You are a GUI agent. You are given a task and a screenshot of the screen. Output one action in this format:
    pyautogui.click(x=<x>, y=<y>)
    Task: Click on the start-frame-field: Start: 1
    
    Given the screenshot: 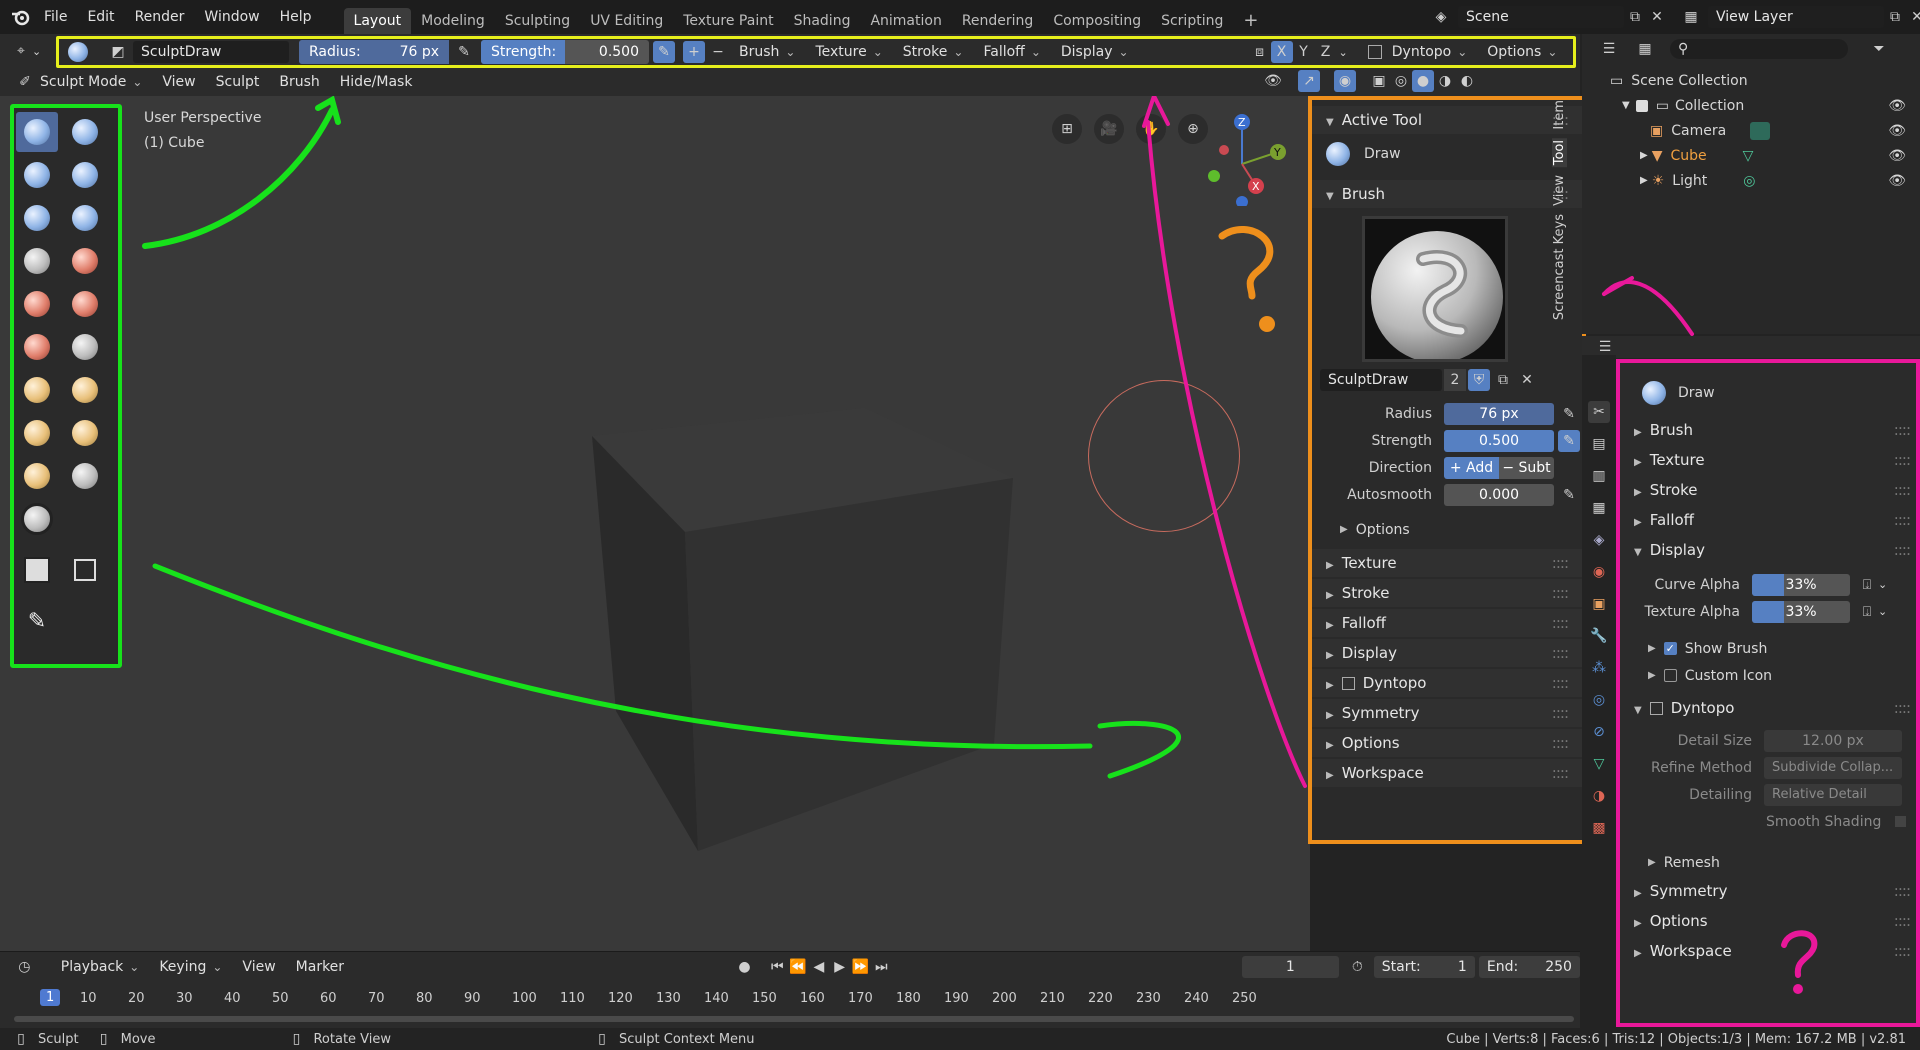 What is the action you would take?
    pyautogui.click(x=1424, y=967)
    